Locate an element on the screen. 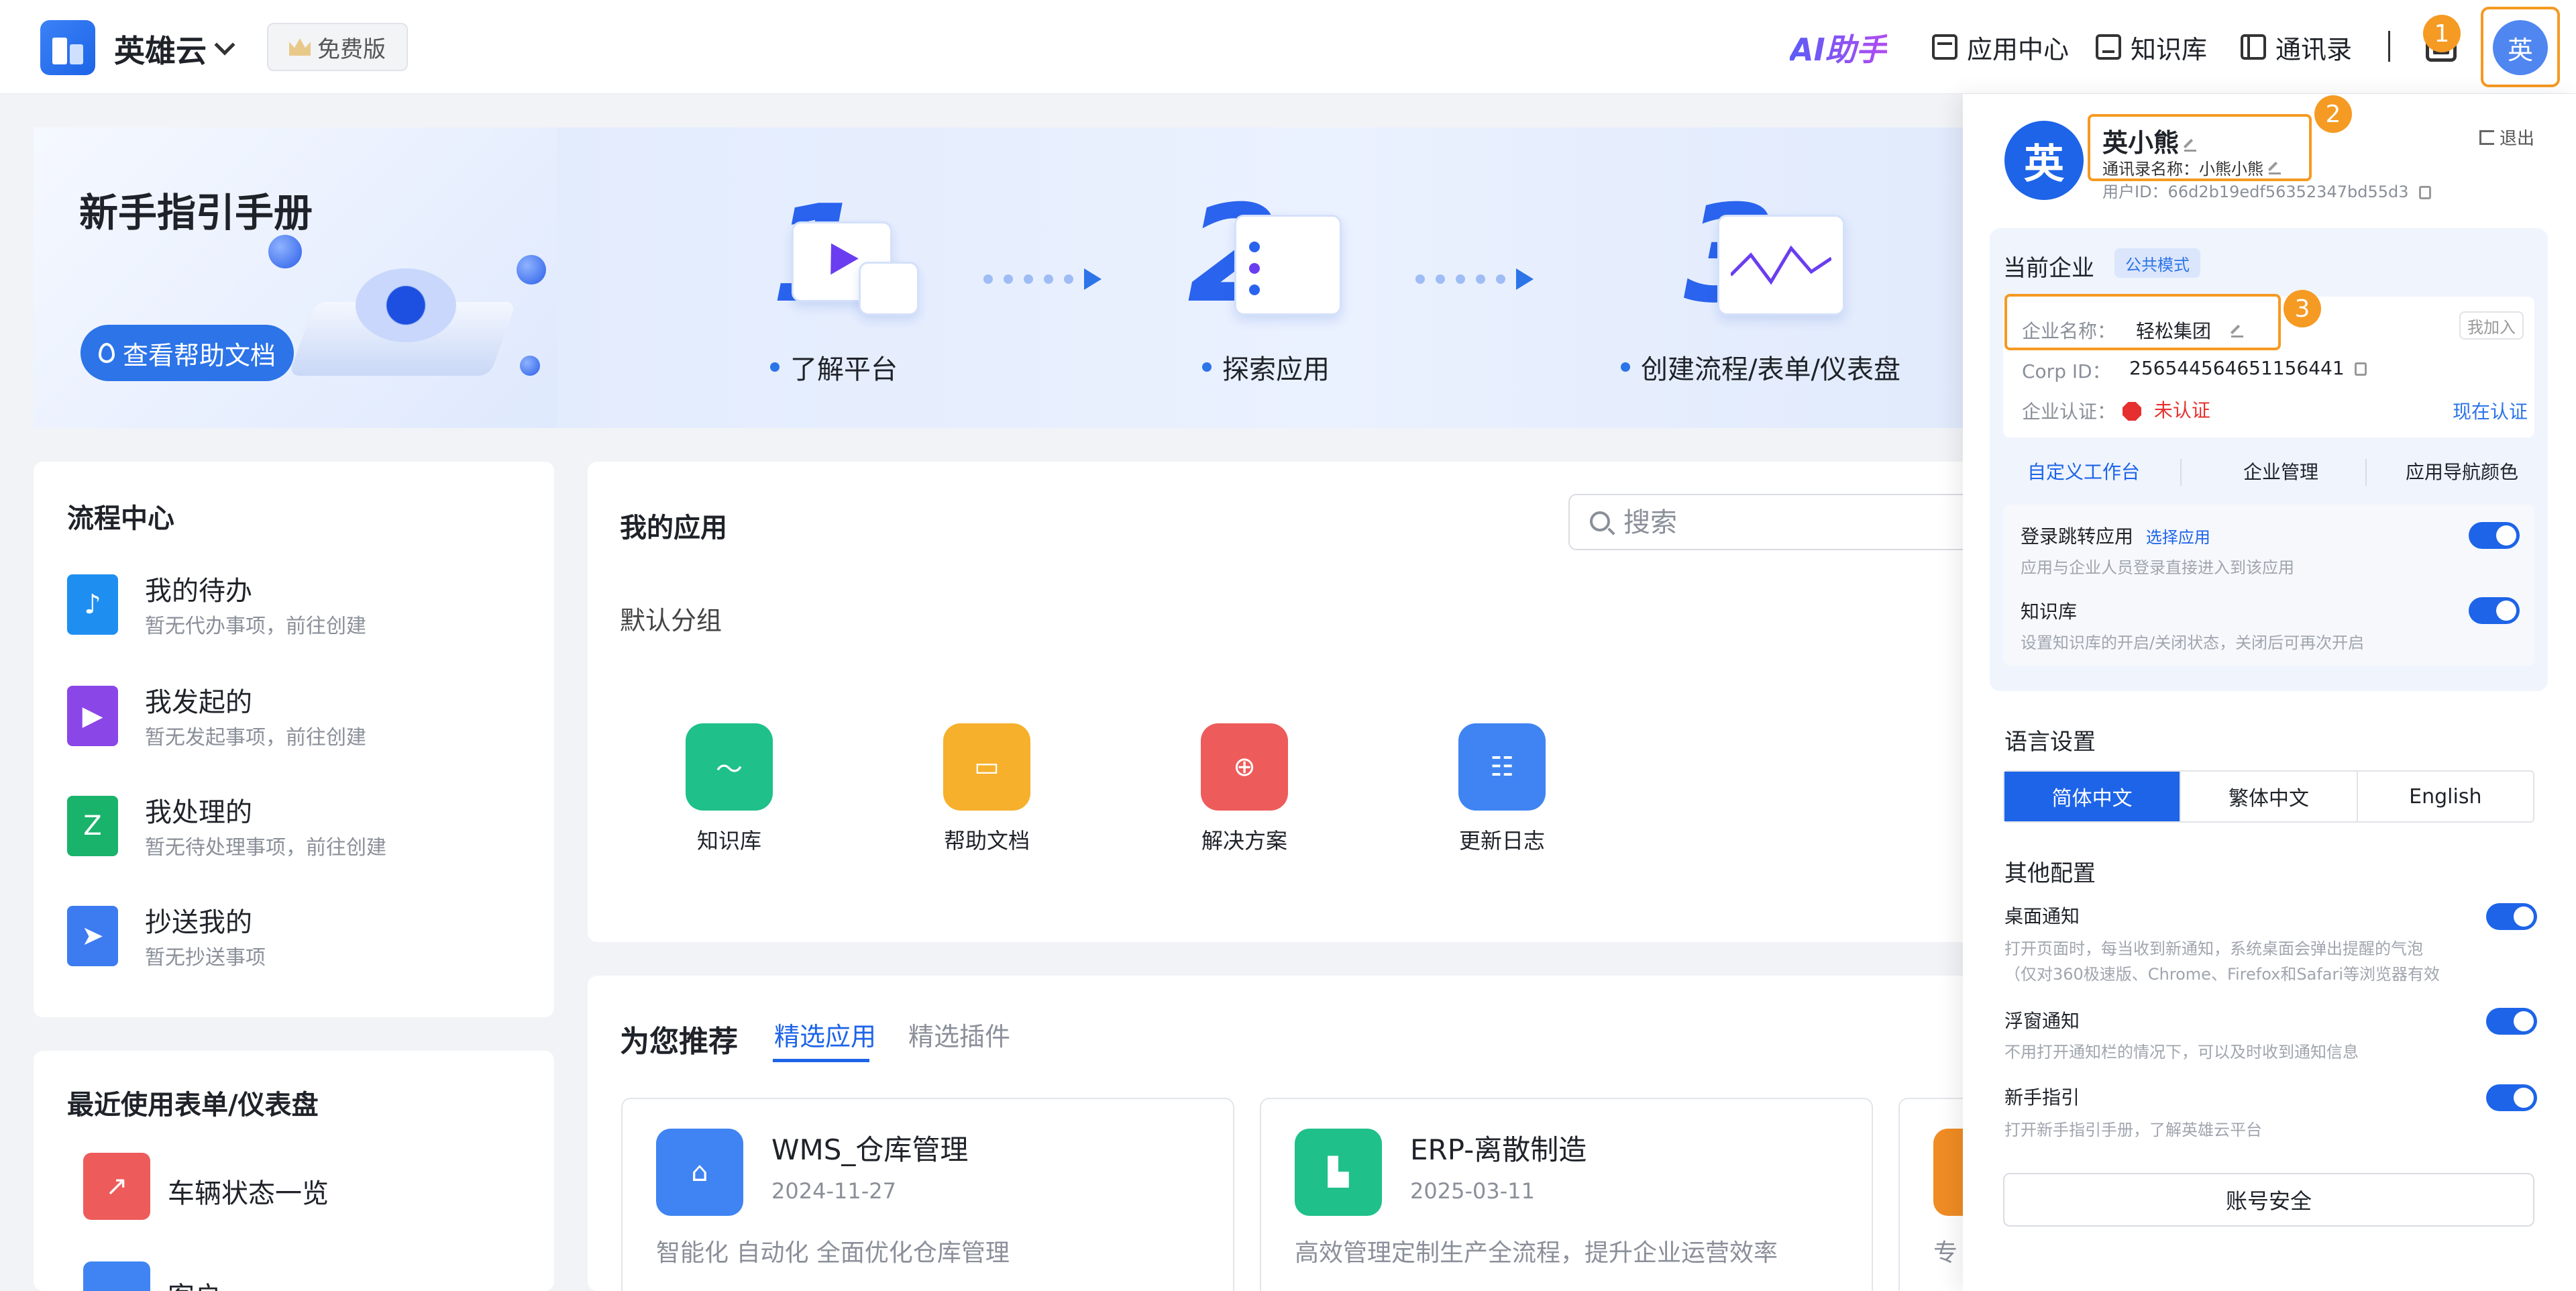 This screenshot has height=1291, width=2576. user-avatar-button: 英 is located at coordinates (2520, 47).